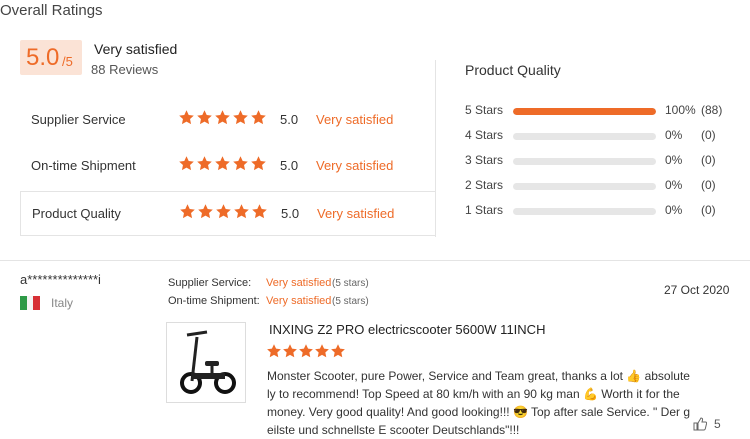 This screenshot has height=439, width=750. Describe the element at coordinates (43, 57) in the screenshot. I see `overall-score: 5.0` at that location.